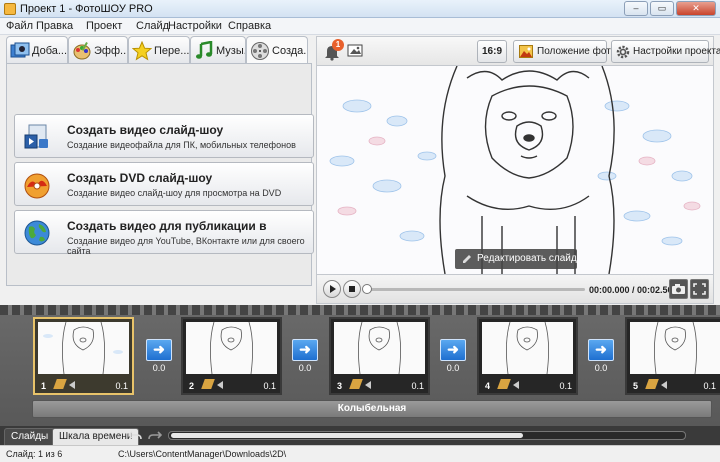  Describe the element at coordinates (260, 51) in the screenshot. I see `film-reel-icon` at that location.